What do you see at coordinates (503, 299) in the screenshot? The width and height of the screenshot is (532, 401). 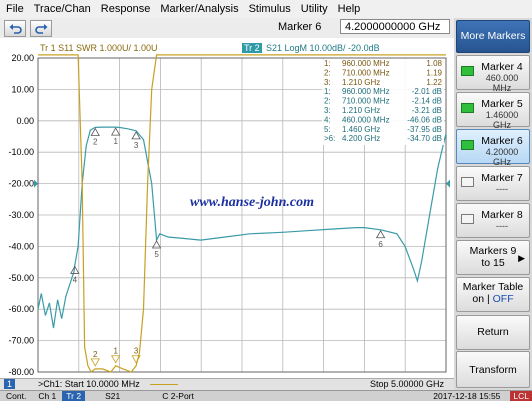 I see `marker-table-off: OFF` at bounding box center [503, 299].